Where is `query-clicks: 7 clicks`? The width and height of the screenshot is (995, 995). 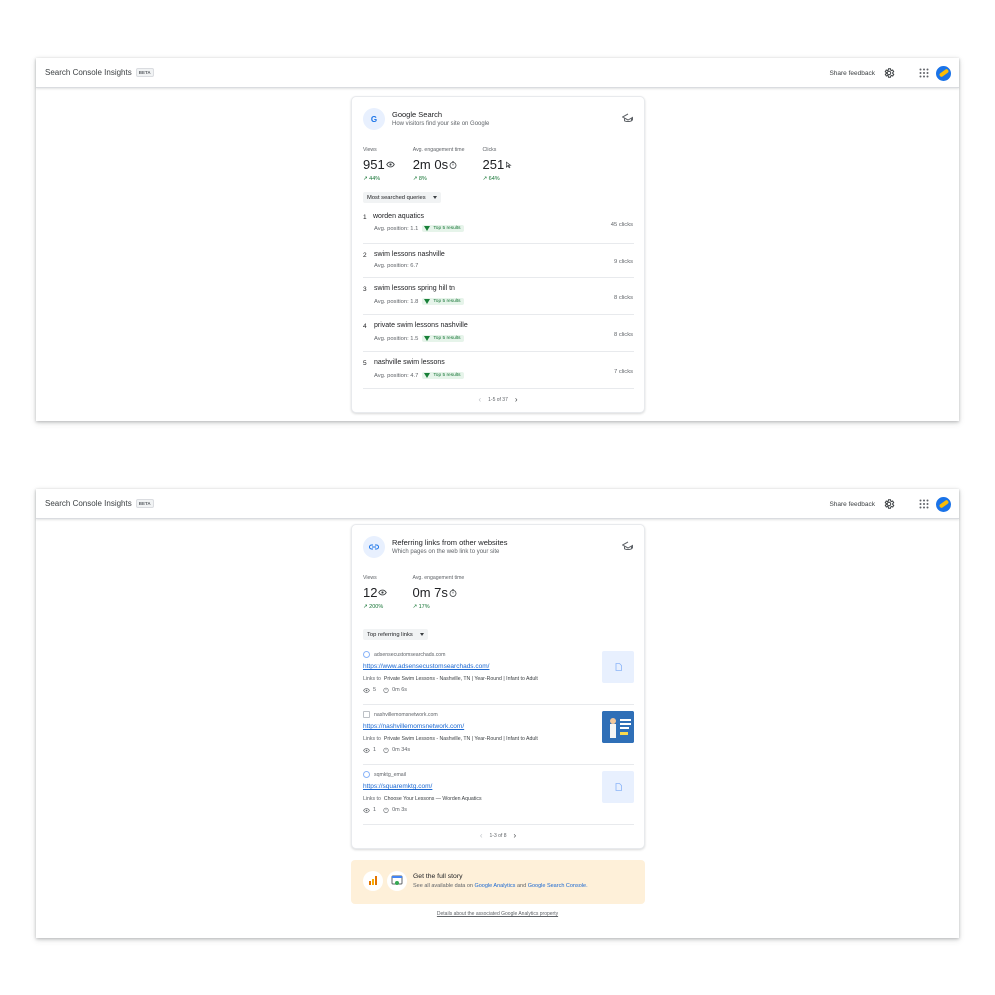
query-clicks: 7 clicks is located at coordinates (623, 372).